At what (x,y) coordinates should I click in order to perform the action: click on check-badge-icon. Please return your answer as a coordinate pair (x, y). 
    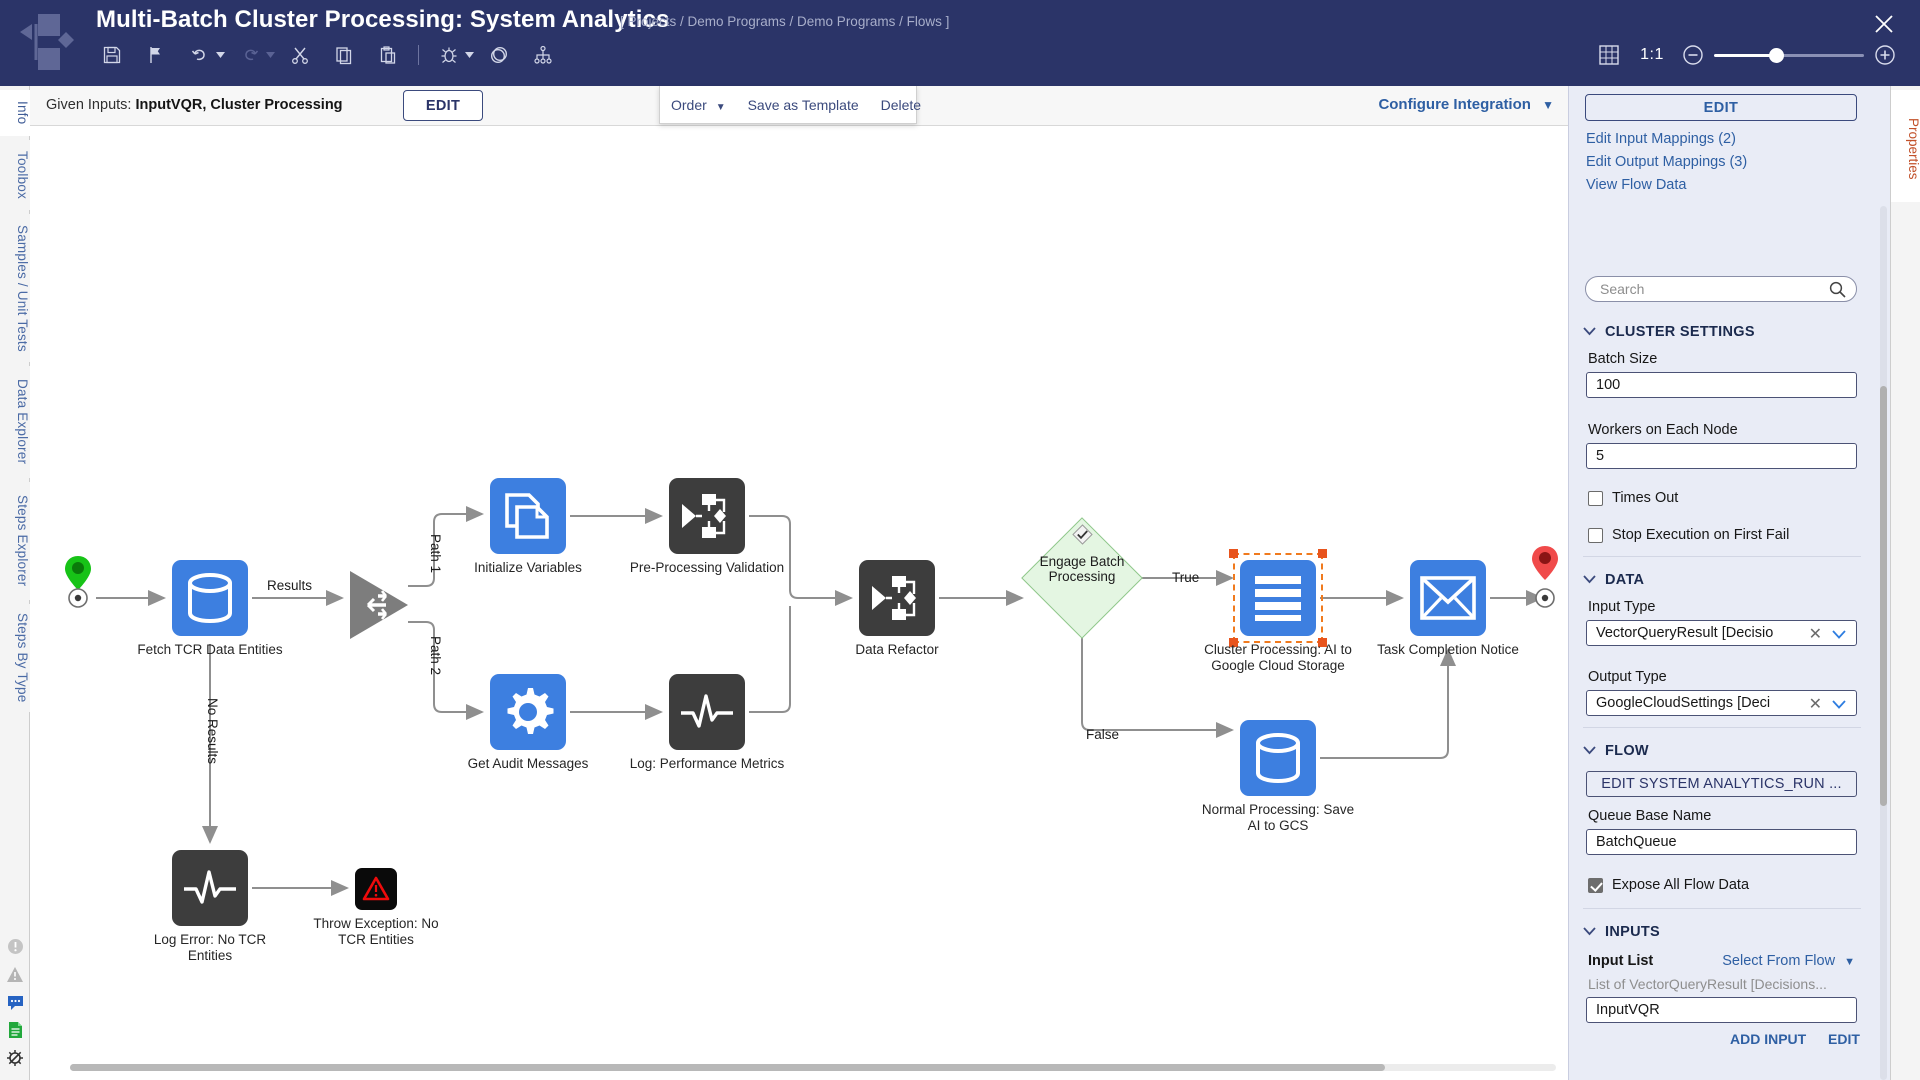
    Looking at the image, I should click on (1082, 534).